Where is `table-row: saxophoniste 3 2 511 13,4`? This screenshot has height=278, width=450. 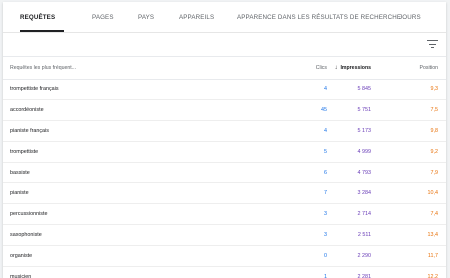
table-row: saxophoniste 3 2 511 13,4 is located at coordinates (224, 236).